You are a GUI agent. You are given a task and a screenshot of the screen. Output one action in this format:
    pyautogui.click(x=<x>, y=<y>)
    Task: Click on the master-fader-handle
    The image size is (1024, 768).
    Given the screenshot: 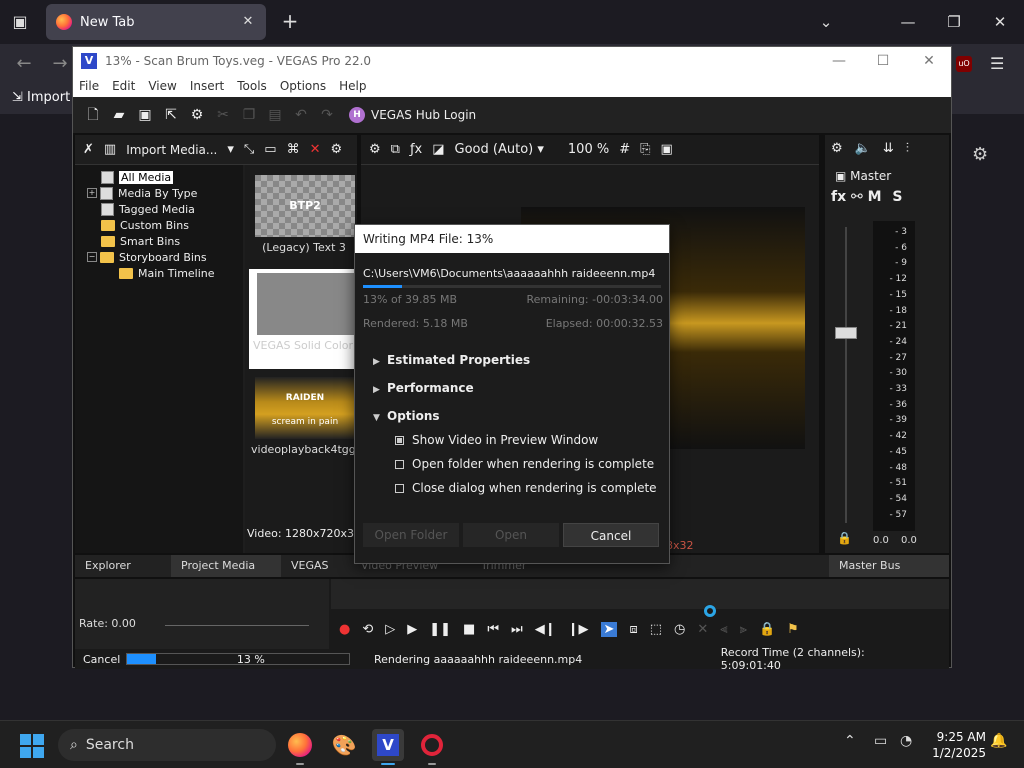 What is the action you would take?
    pyautogui.click(x=846, y=333)
    